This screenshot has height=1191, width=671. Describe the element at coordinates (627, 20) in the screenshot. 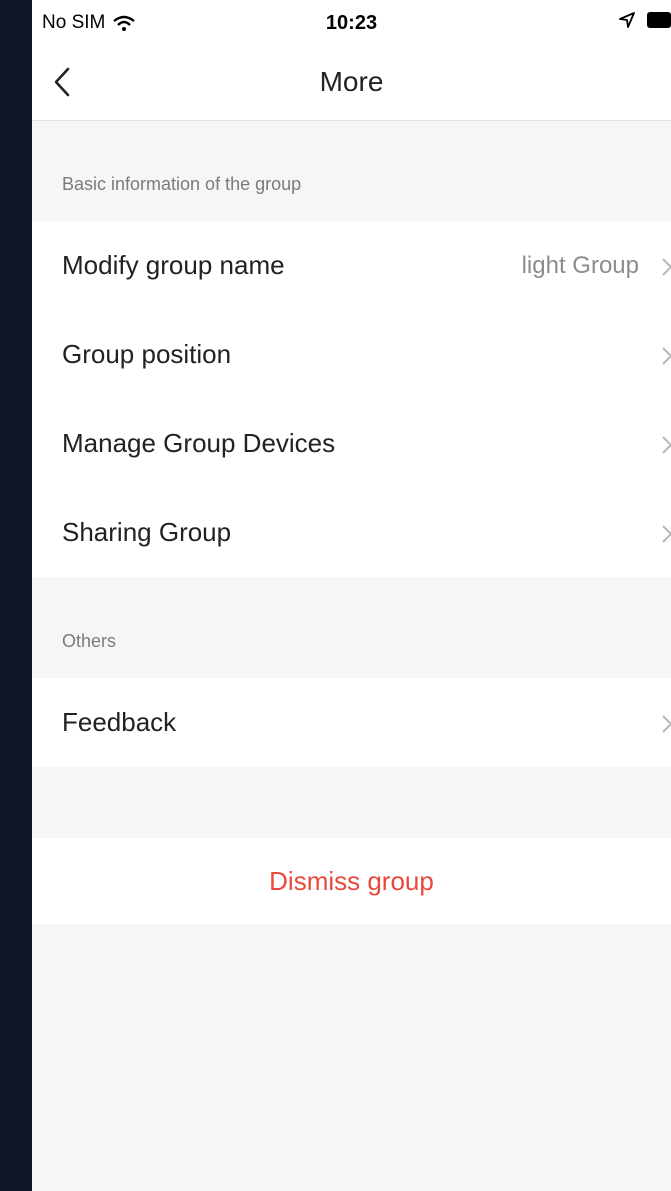

I see `location-arrow-icon` at that location.